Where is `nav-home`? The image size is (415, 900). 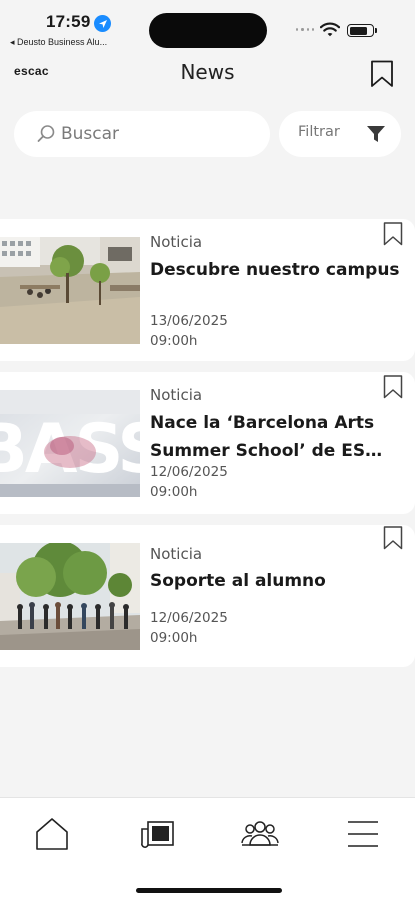
nav-home is located at coordinates (52, 834).